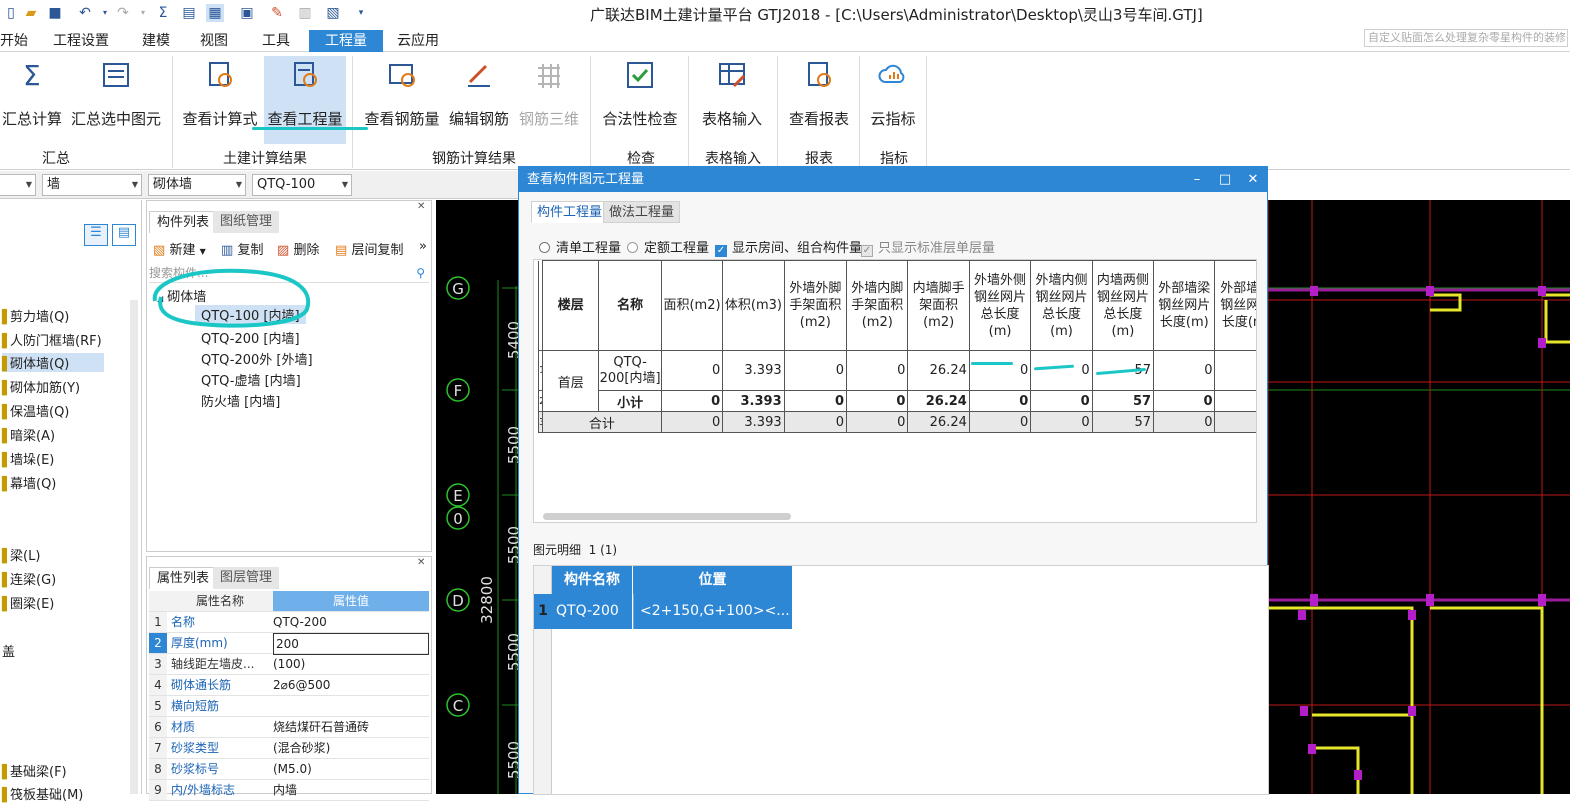  Describe the element at coordinates (31, 13) in the screenshot. I see `open-folder-icon: ▰` at that location.